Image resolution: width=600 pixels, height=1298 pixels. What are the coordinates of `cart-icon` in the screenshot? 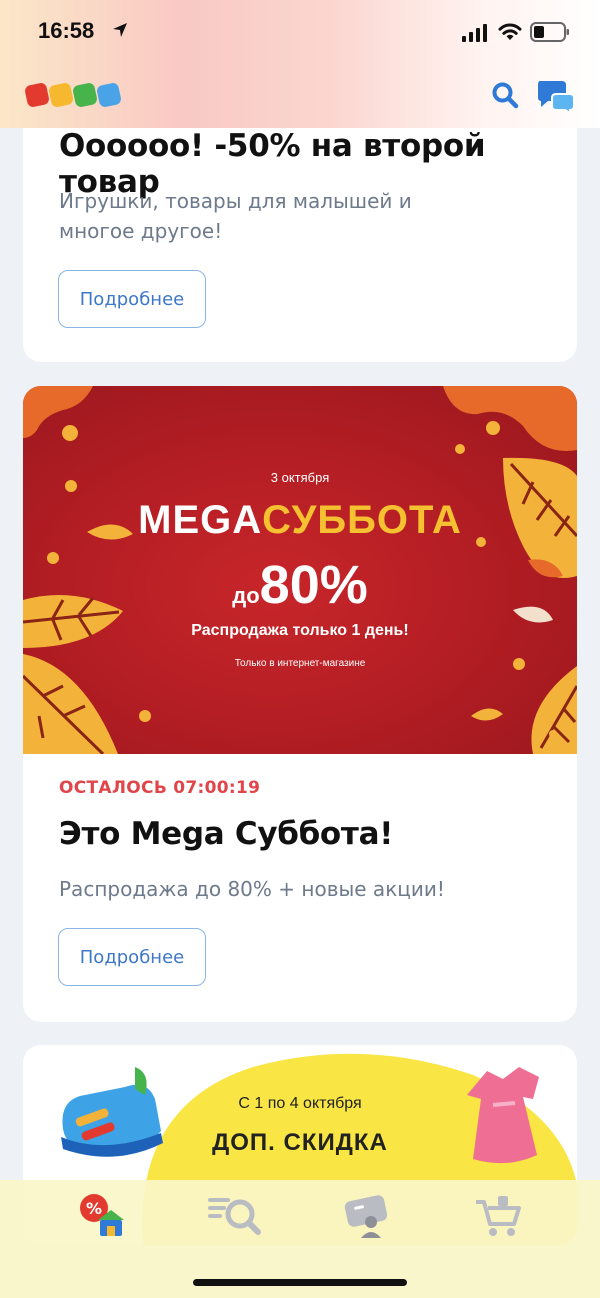 It's located at (498, 1216).